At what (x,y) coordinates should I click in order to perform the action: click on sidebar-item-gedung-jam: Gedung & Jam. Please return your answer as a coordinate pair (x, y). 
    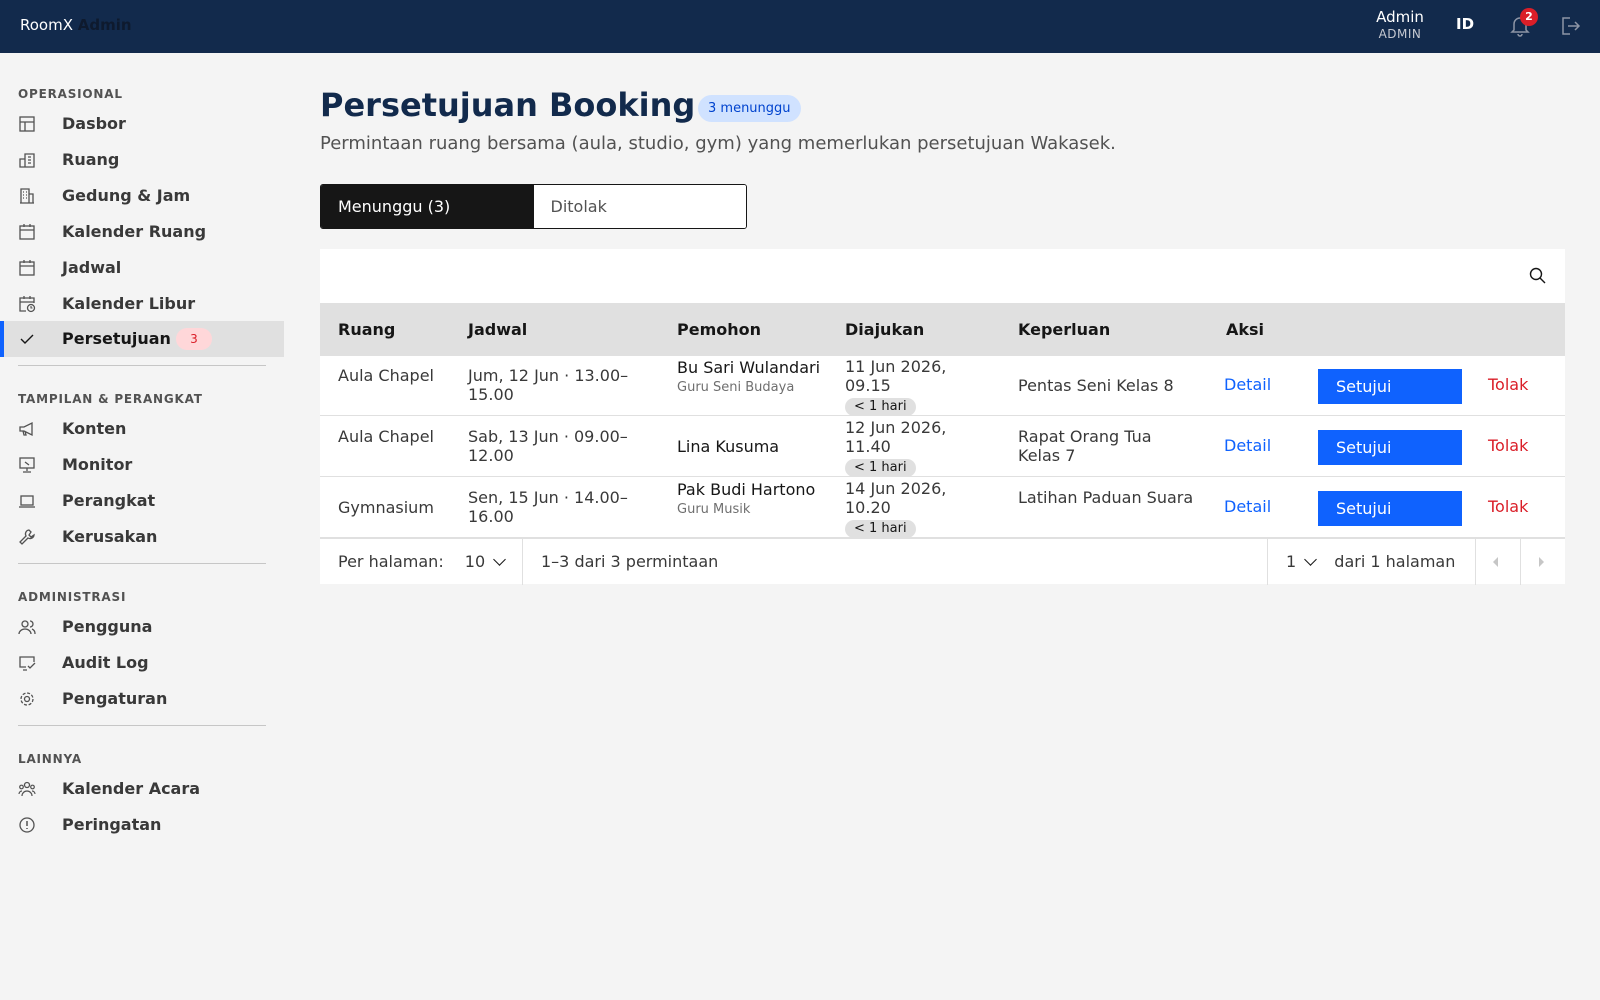
    Looking at the image, I should click on (142, 196).